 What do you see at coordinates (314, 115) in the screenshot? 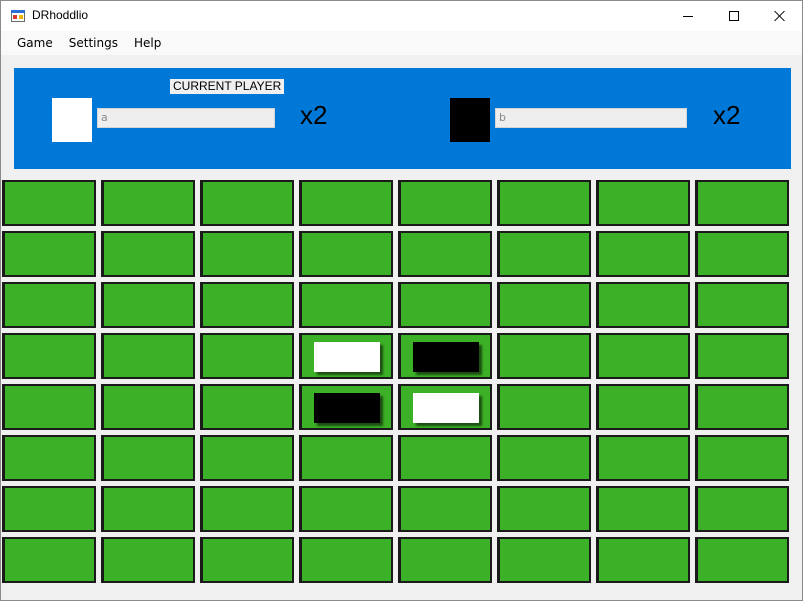
I see `player1-score: x2` at bounding box center [314, 115].